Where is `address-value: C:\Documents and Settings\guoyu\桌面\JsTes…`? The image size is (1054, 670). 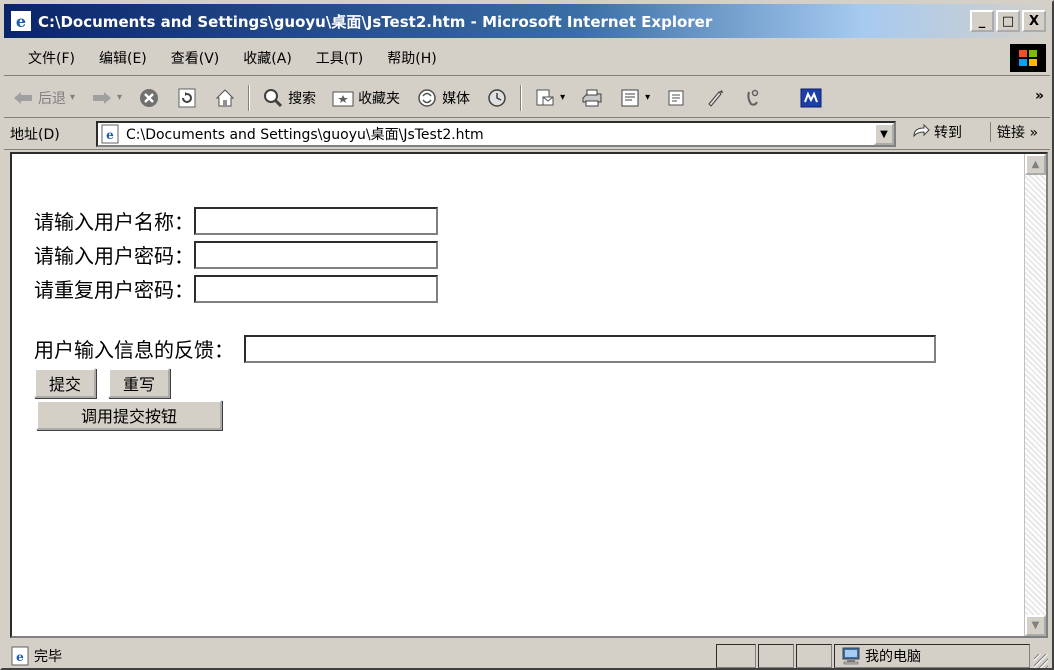
address-value: C:\Documents and Settings\guoyu\桌面\JsTes… is located at coordinates (305, 135).